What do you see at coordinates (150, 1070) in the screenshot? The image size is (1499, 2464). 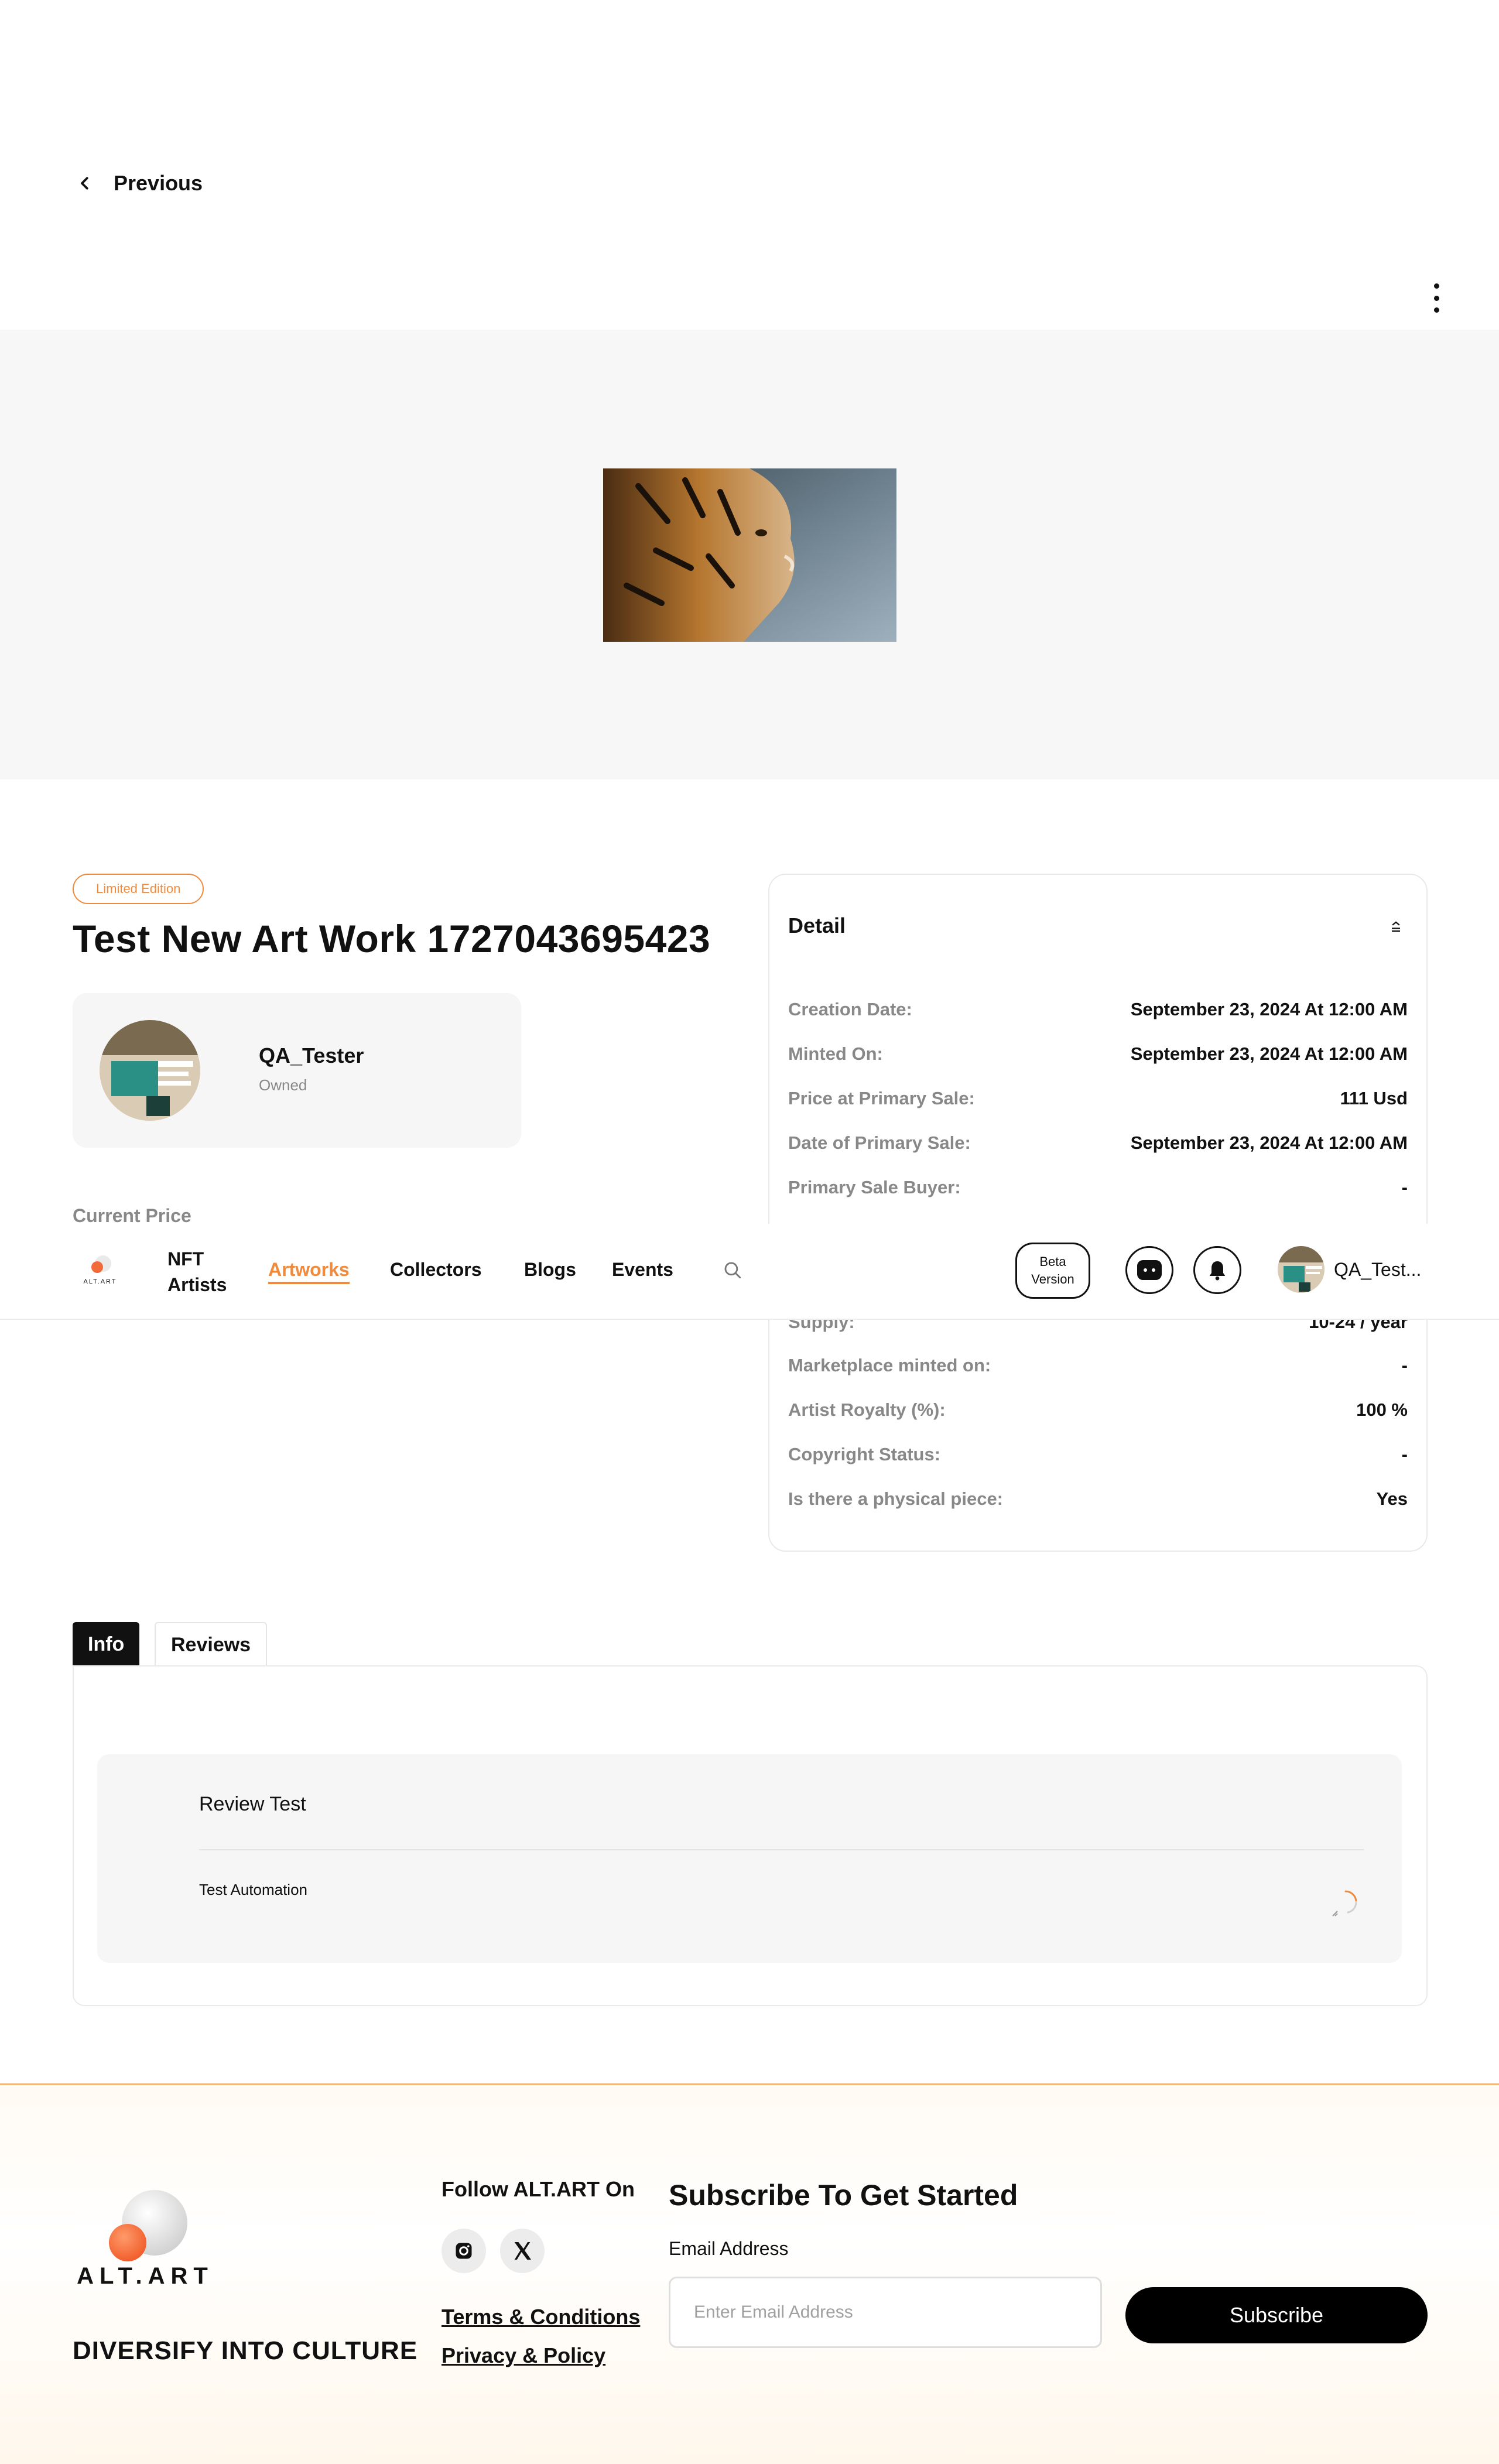 I see `avatar` at bounding box center [150, 1070].